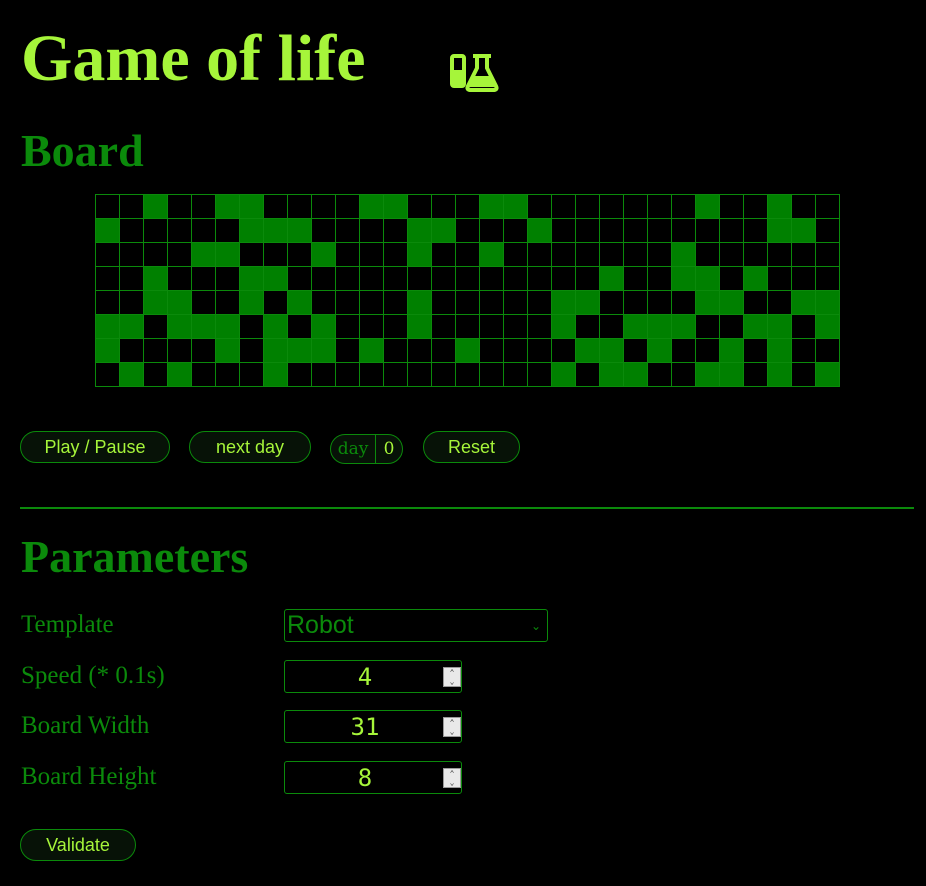 The image size is (926, 886). What do you see at coordinates (95, 447) in the screenshot?
I see `play-pause-button: Play / Pause` at bounding box center [95, 447].